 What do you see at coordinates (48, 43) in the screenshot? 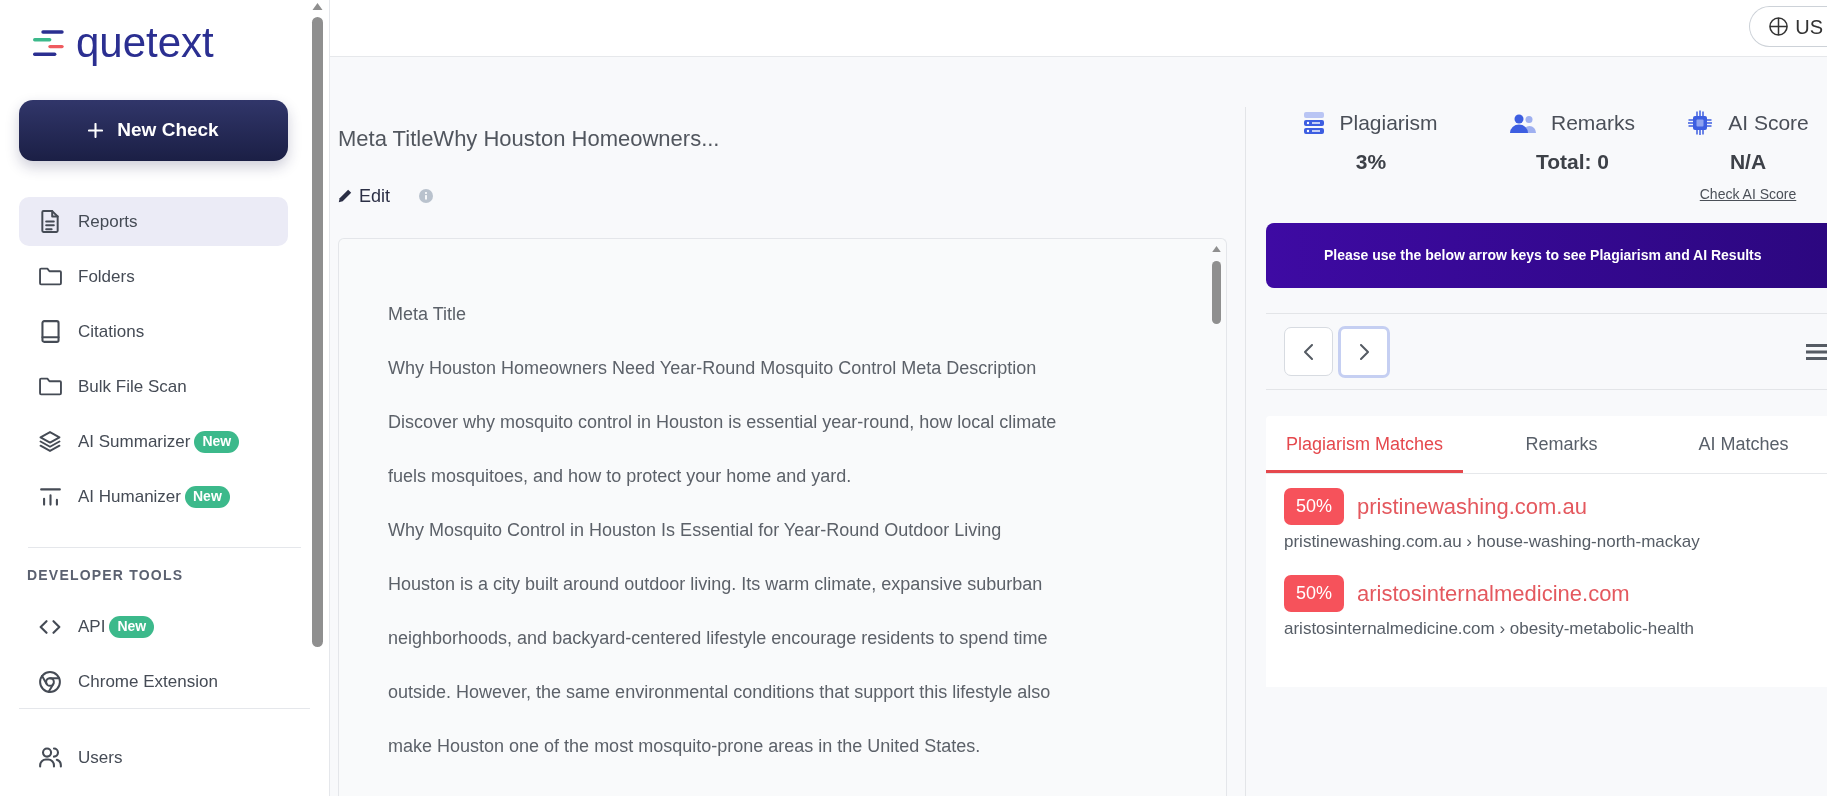
I see `logo-mark-icon` at bounding box center [48, 43].